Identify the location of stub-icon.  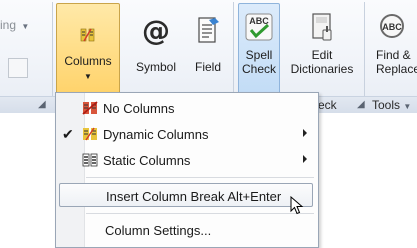
(18, 68).